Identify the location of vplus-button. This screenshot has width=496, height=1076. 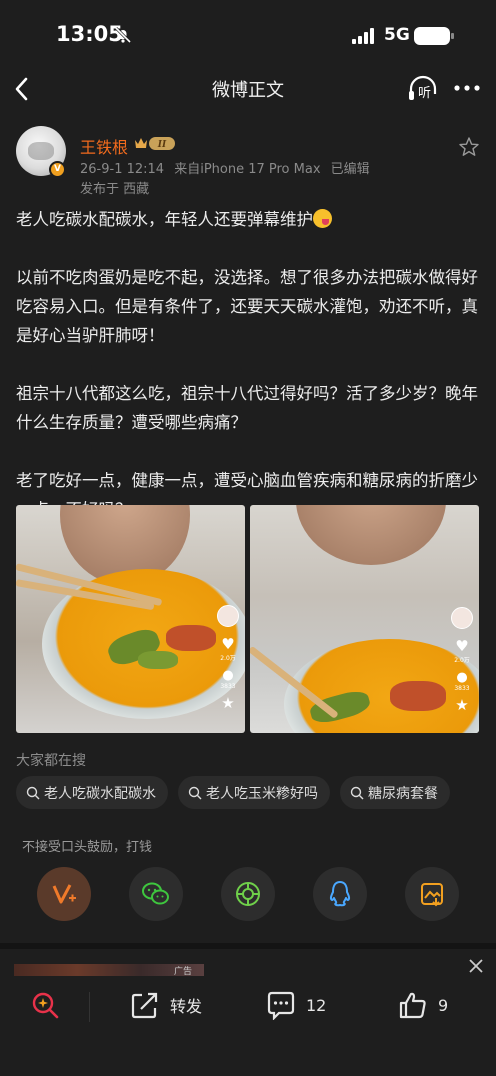
(64, 894).